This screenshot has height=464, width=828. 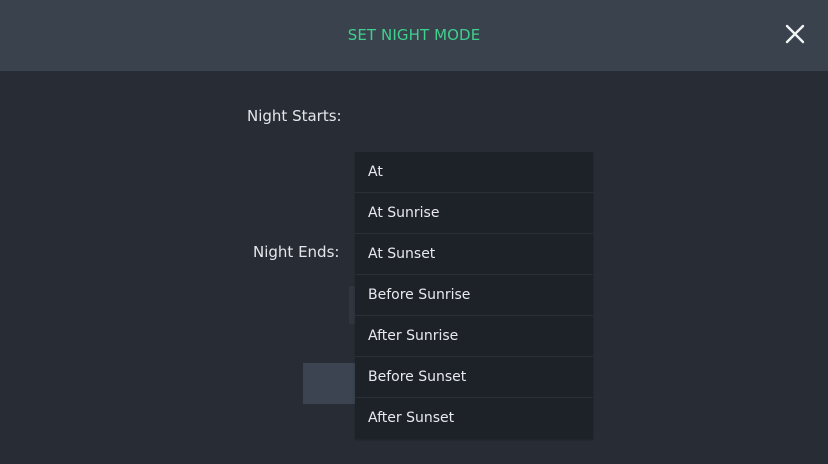 What do you see at coordinates (474, 254) in the screenshot?
I see `dropdown-option-at-sunset: At Sunset` at bounding box center [474, 254].